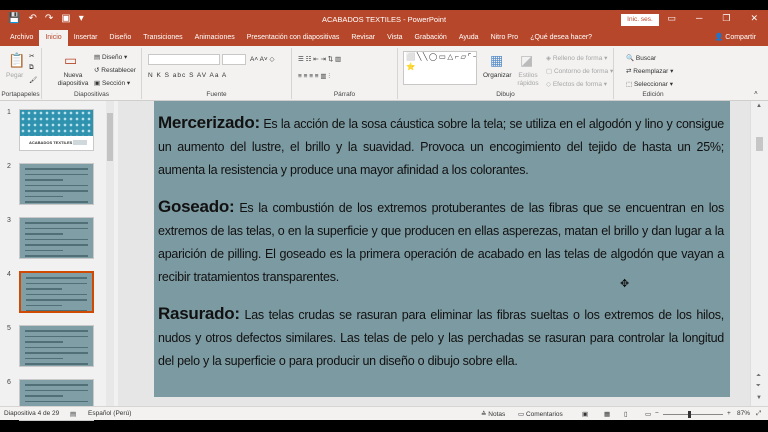 The width and height of the screenshot is (768, 432). What do you see at coordinates (31, 56) in the screenshot?
I see `cut-icon: ✂` at bounding box center [31, 56].